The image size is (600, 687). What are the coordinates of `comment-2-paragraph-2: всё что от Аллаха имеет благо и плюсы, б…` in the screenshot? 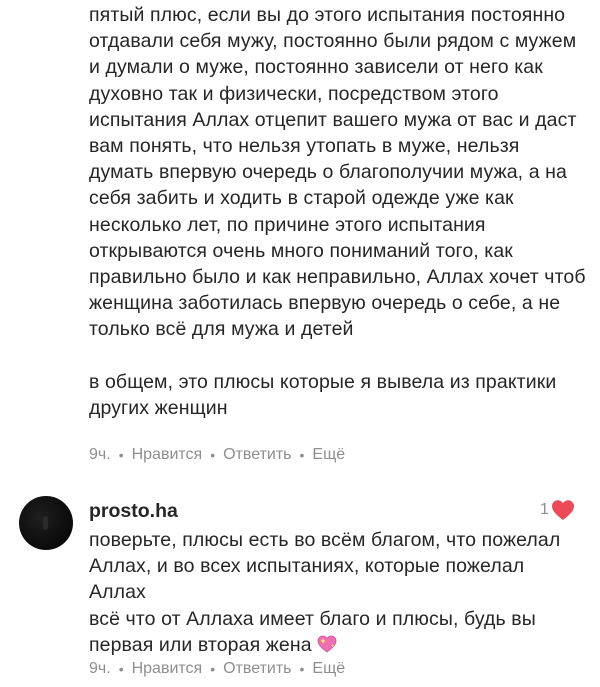 It's located at (337, 632).